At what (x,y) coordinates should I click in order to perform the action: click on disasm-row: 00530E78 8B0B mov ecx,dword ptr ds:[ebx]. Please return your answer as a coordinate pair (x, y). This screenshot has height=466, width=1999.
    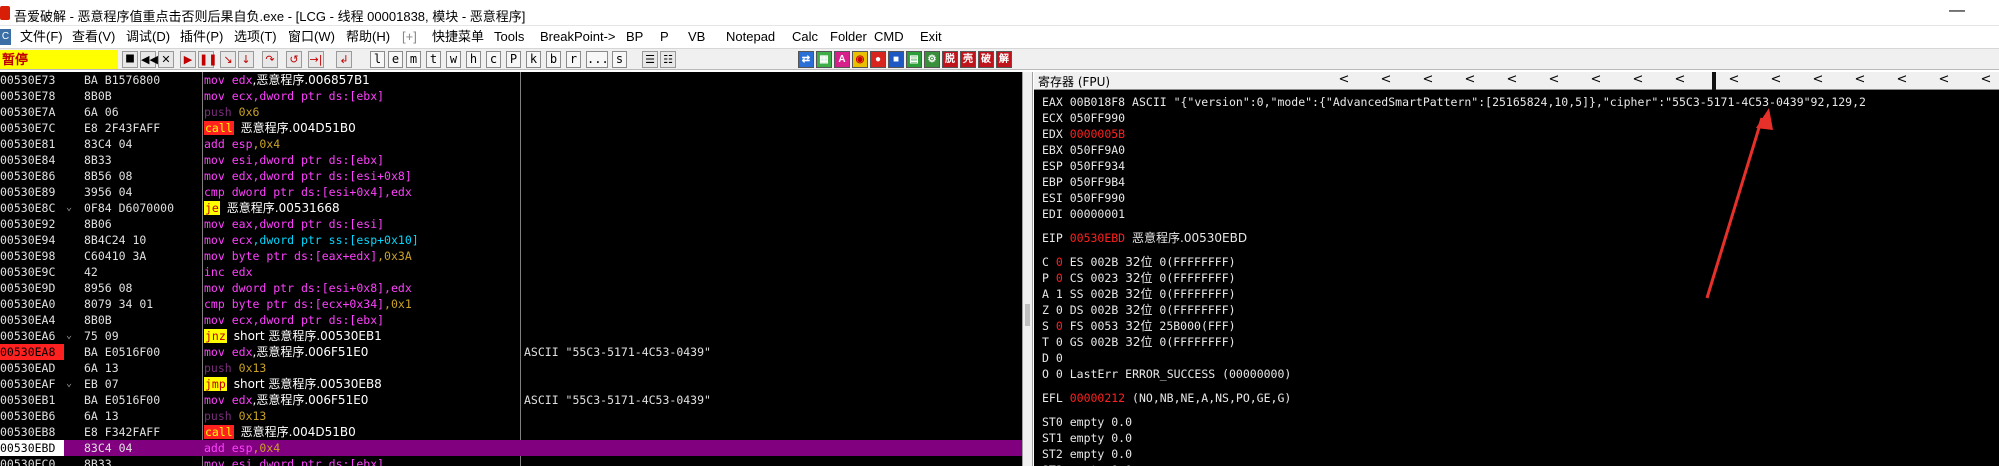
    Looking at the image, I should click on (511, 96).